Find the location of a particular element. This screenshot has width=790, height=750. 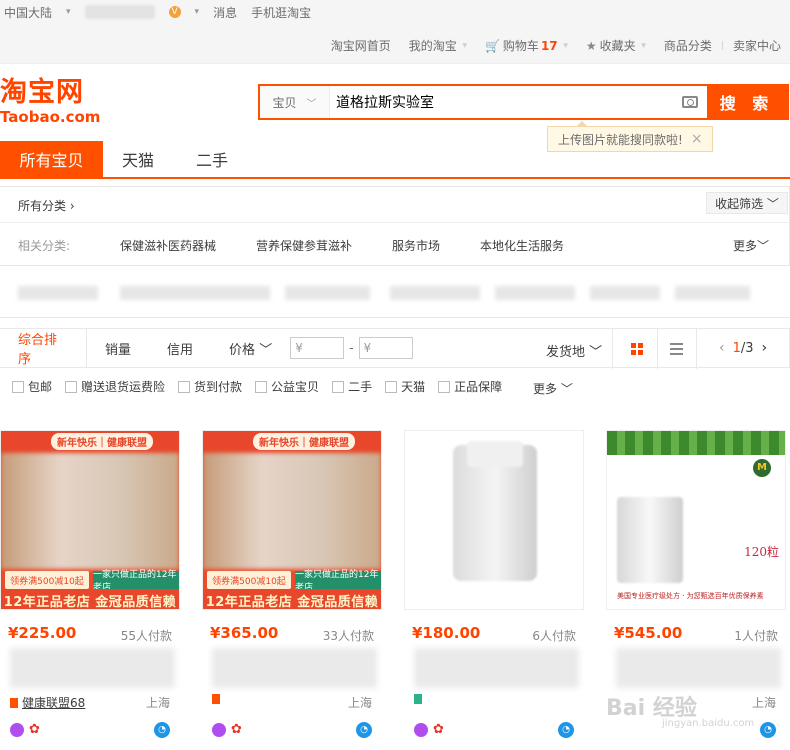

check-free-shipping: 包邮 is located at coordinates (32, 386).